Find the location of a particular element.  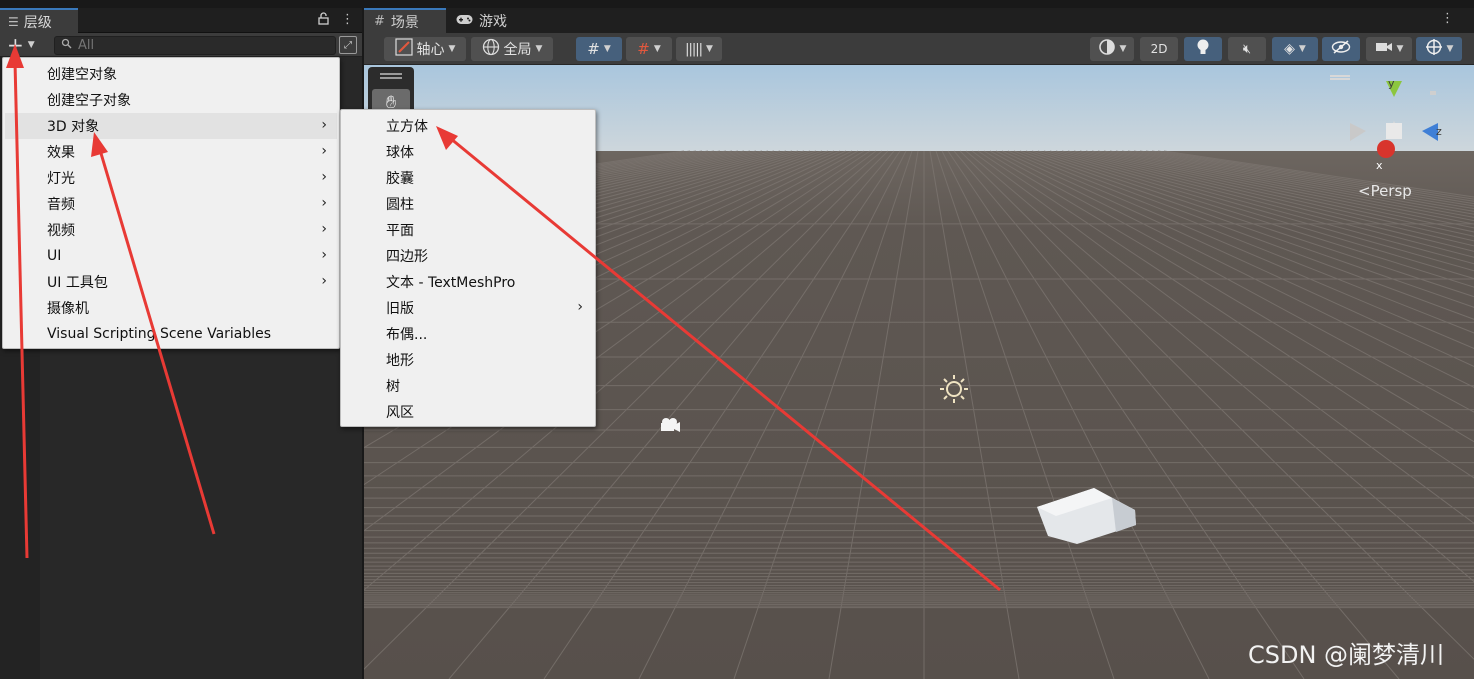

create-menu-item-label: 3D 对象 is located at coordinates (73, 127).